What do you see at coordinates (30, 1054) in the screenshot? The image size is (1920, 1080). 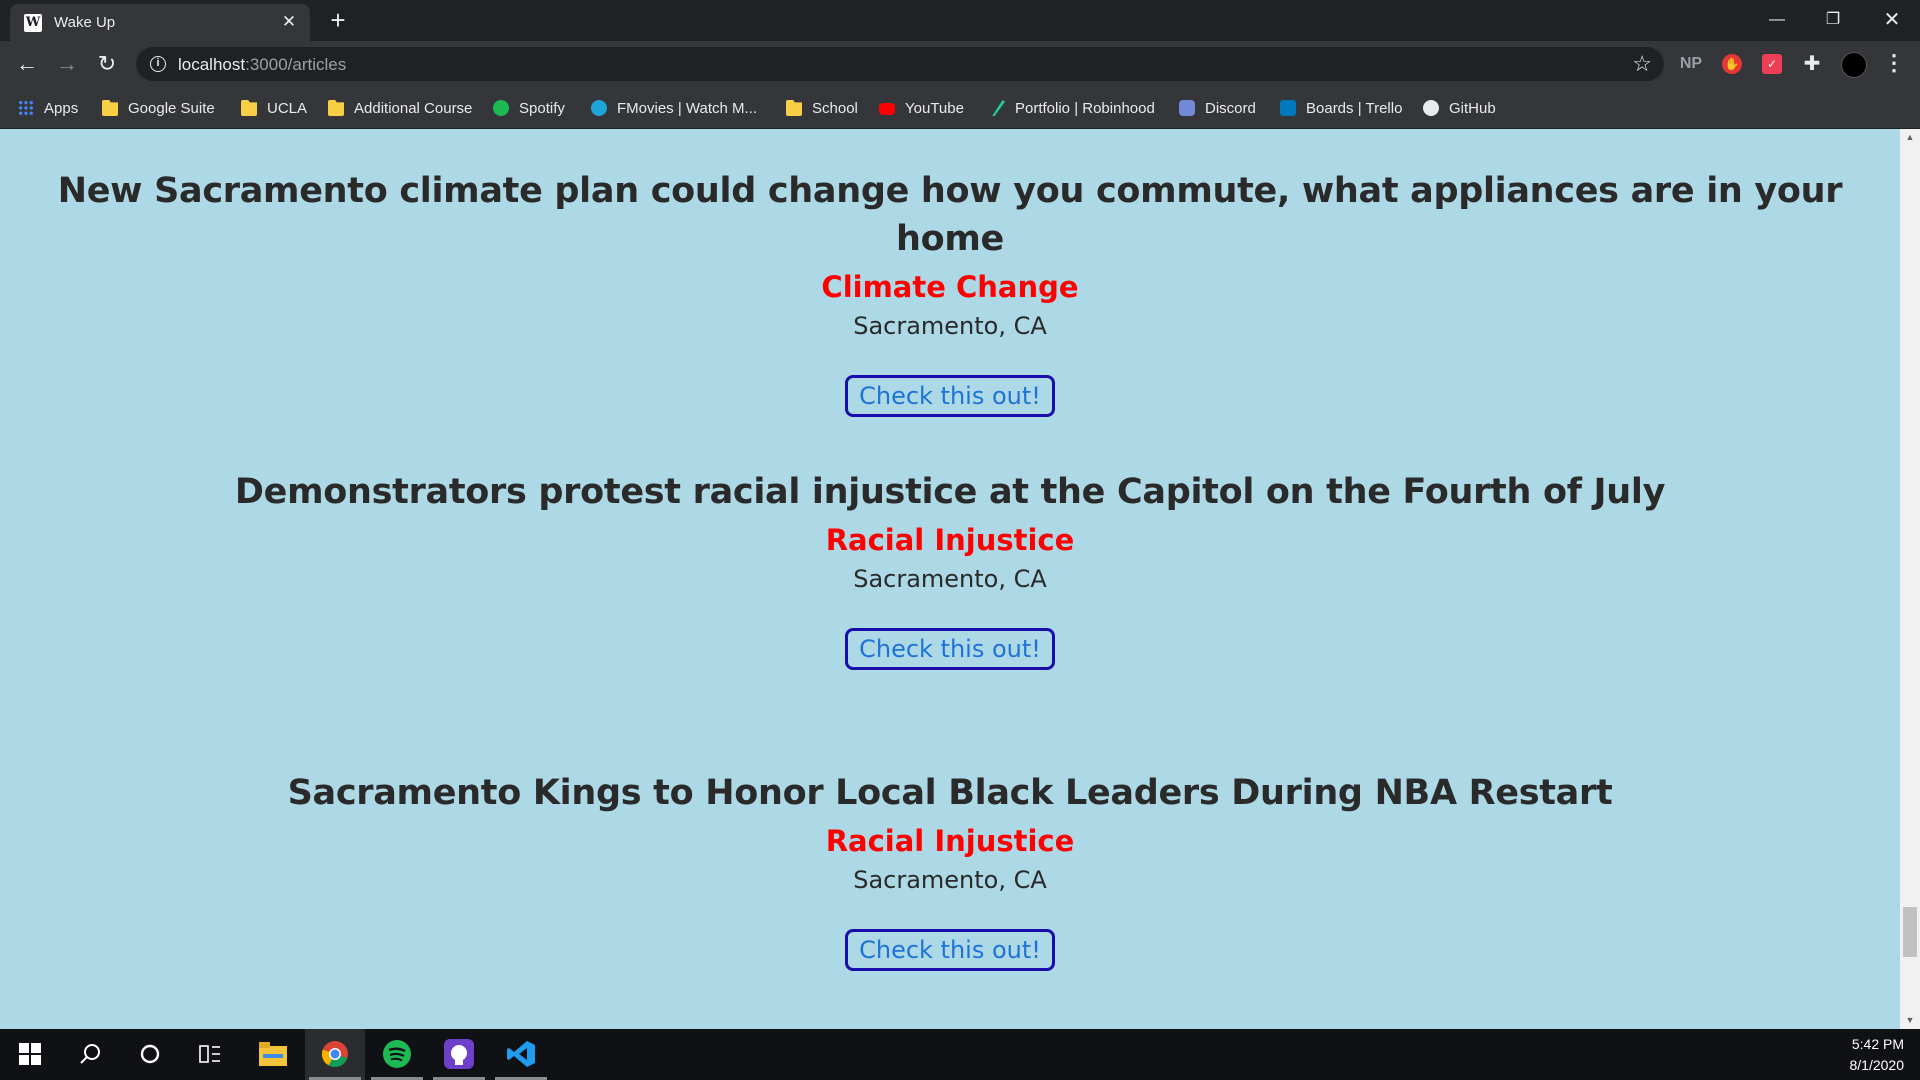 I see `start-windows-icon` at bounding box center [30, 1054].